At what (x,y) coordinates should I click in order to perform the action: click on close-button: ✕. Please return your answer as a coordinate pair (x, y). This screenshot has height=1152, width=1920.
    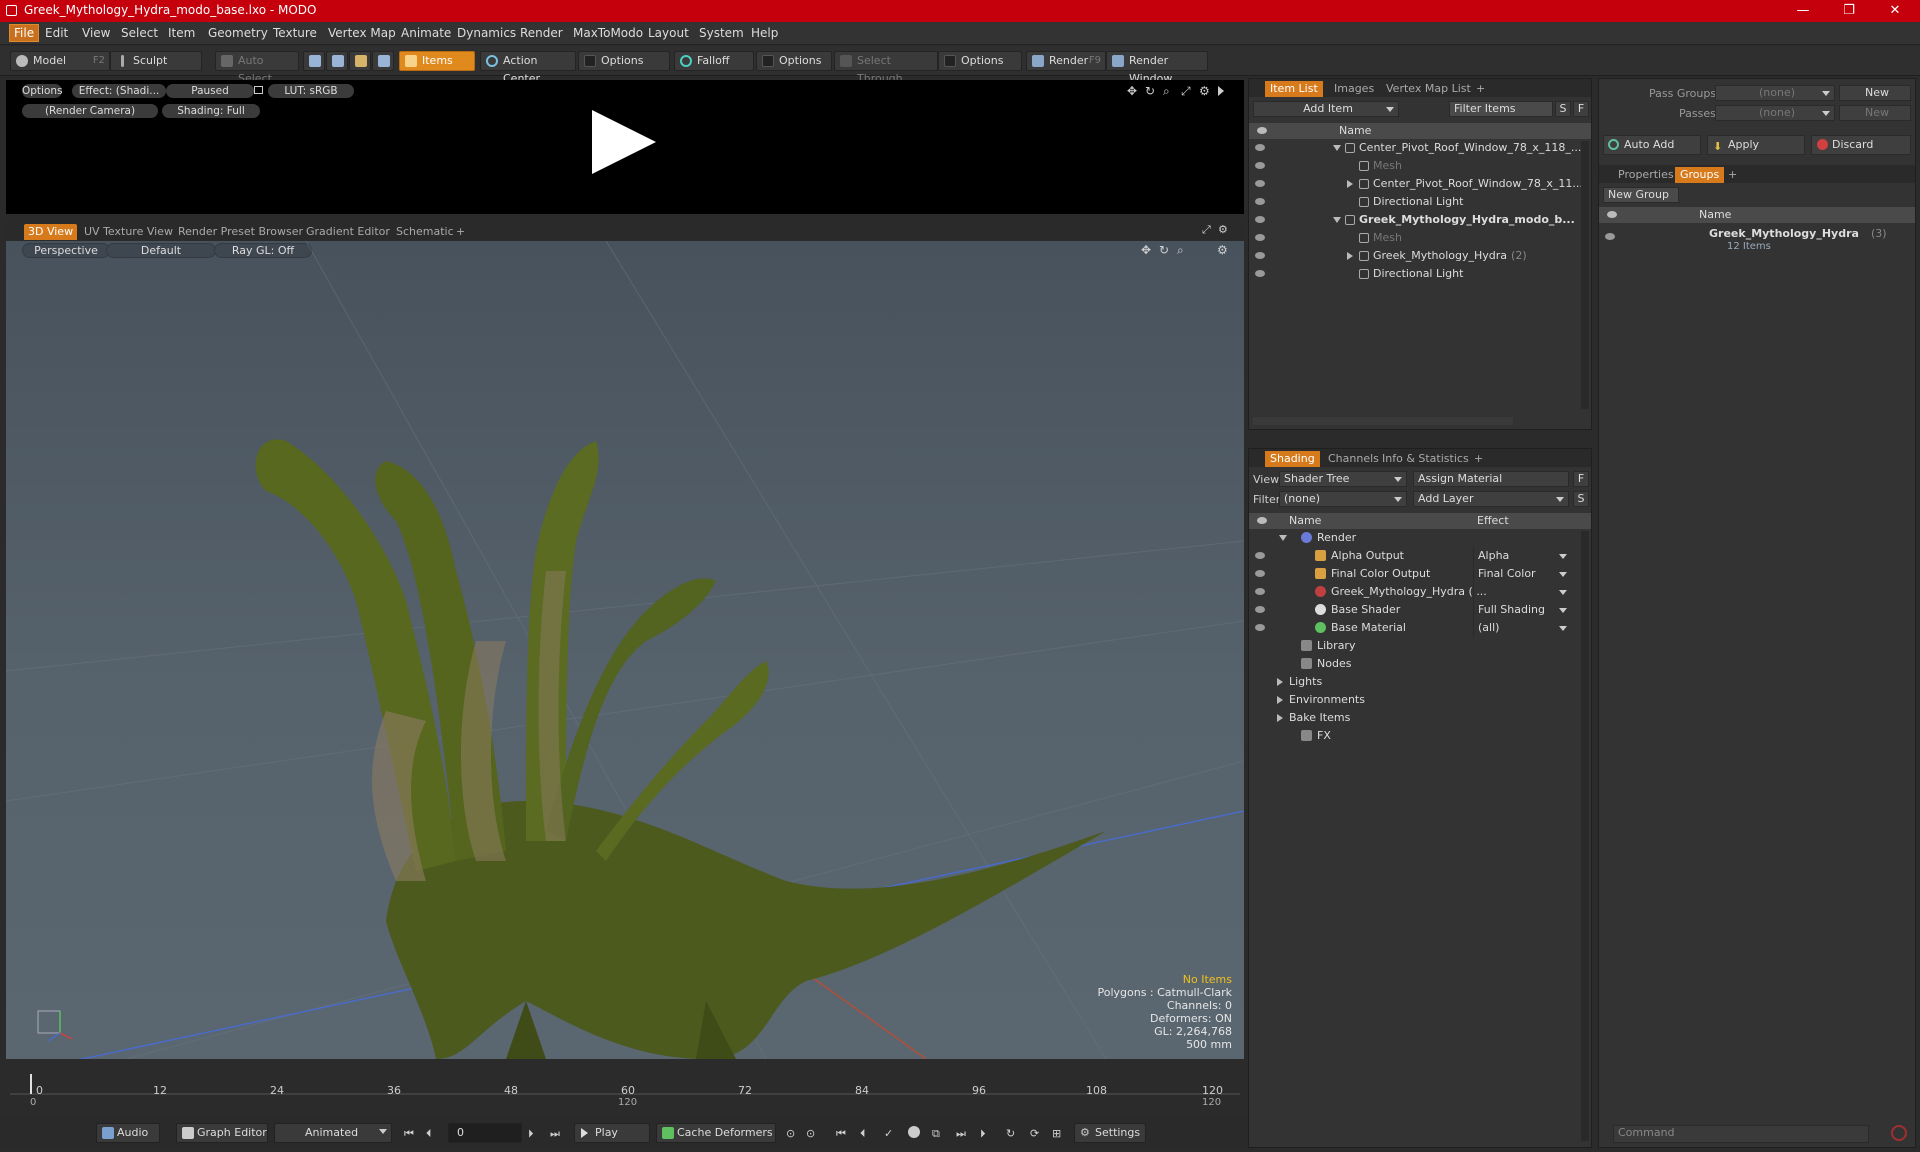
    Looking at the image, I should click on (1895, 11).